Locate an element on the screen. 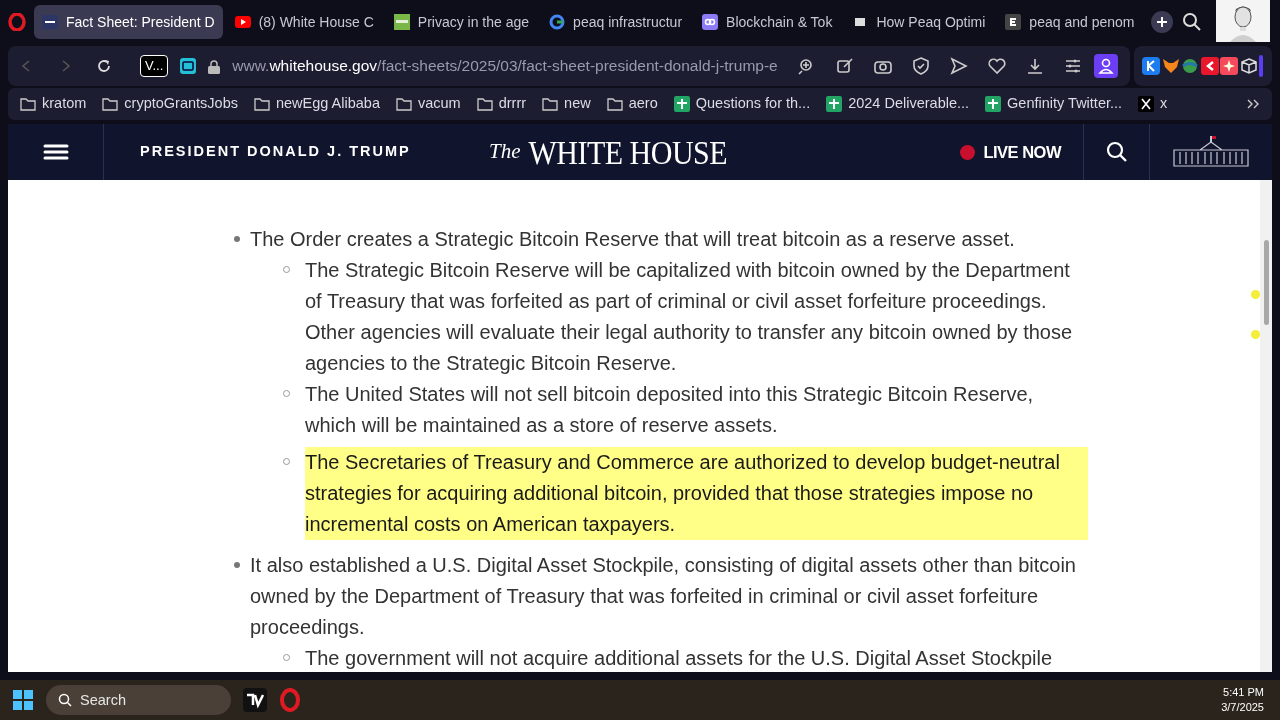 Image resolution: width=1280 pixels, height=720 pixels. tab: (8) White House C is located at coordinates (304, 22).